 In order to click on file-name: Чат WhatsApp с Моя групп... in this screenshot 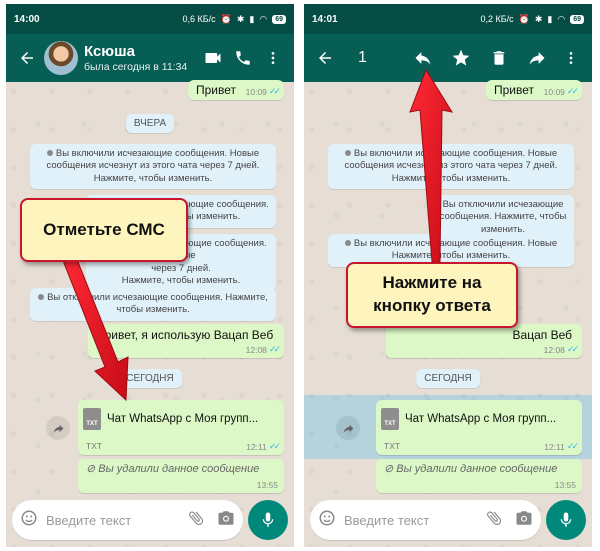, I will do `click(481, 419)`.